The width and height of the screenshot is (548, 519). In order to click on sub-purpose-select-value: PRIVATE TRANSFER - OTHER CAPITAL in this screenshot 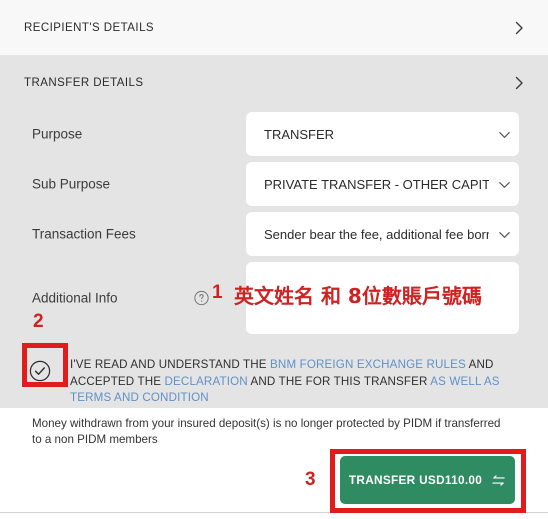, I will do `click(376, 184)`.